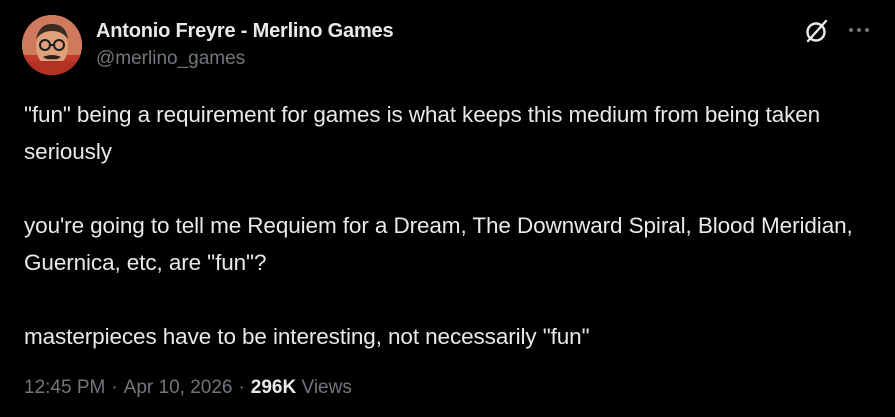 The width and height of the screenshot is (895, 417). What do you see at coordinates (859, 30) in the screenshot?
I see `more-icon` at bounding box center [859, 30].